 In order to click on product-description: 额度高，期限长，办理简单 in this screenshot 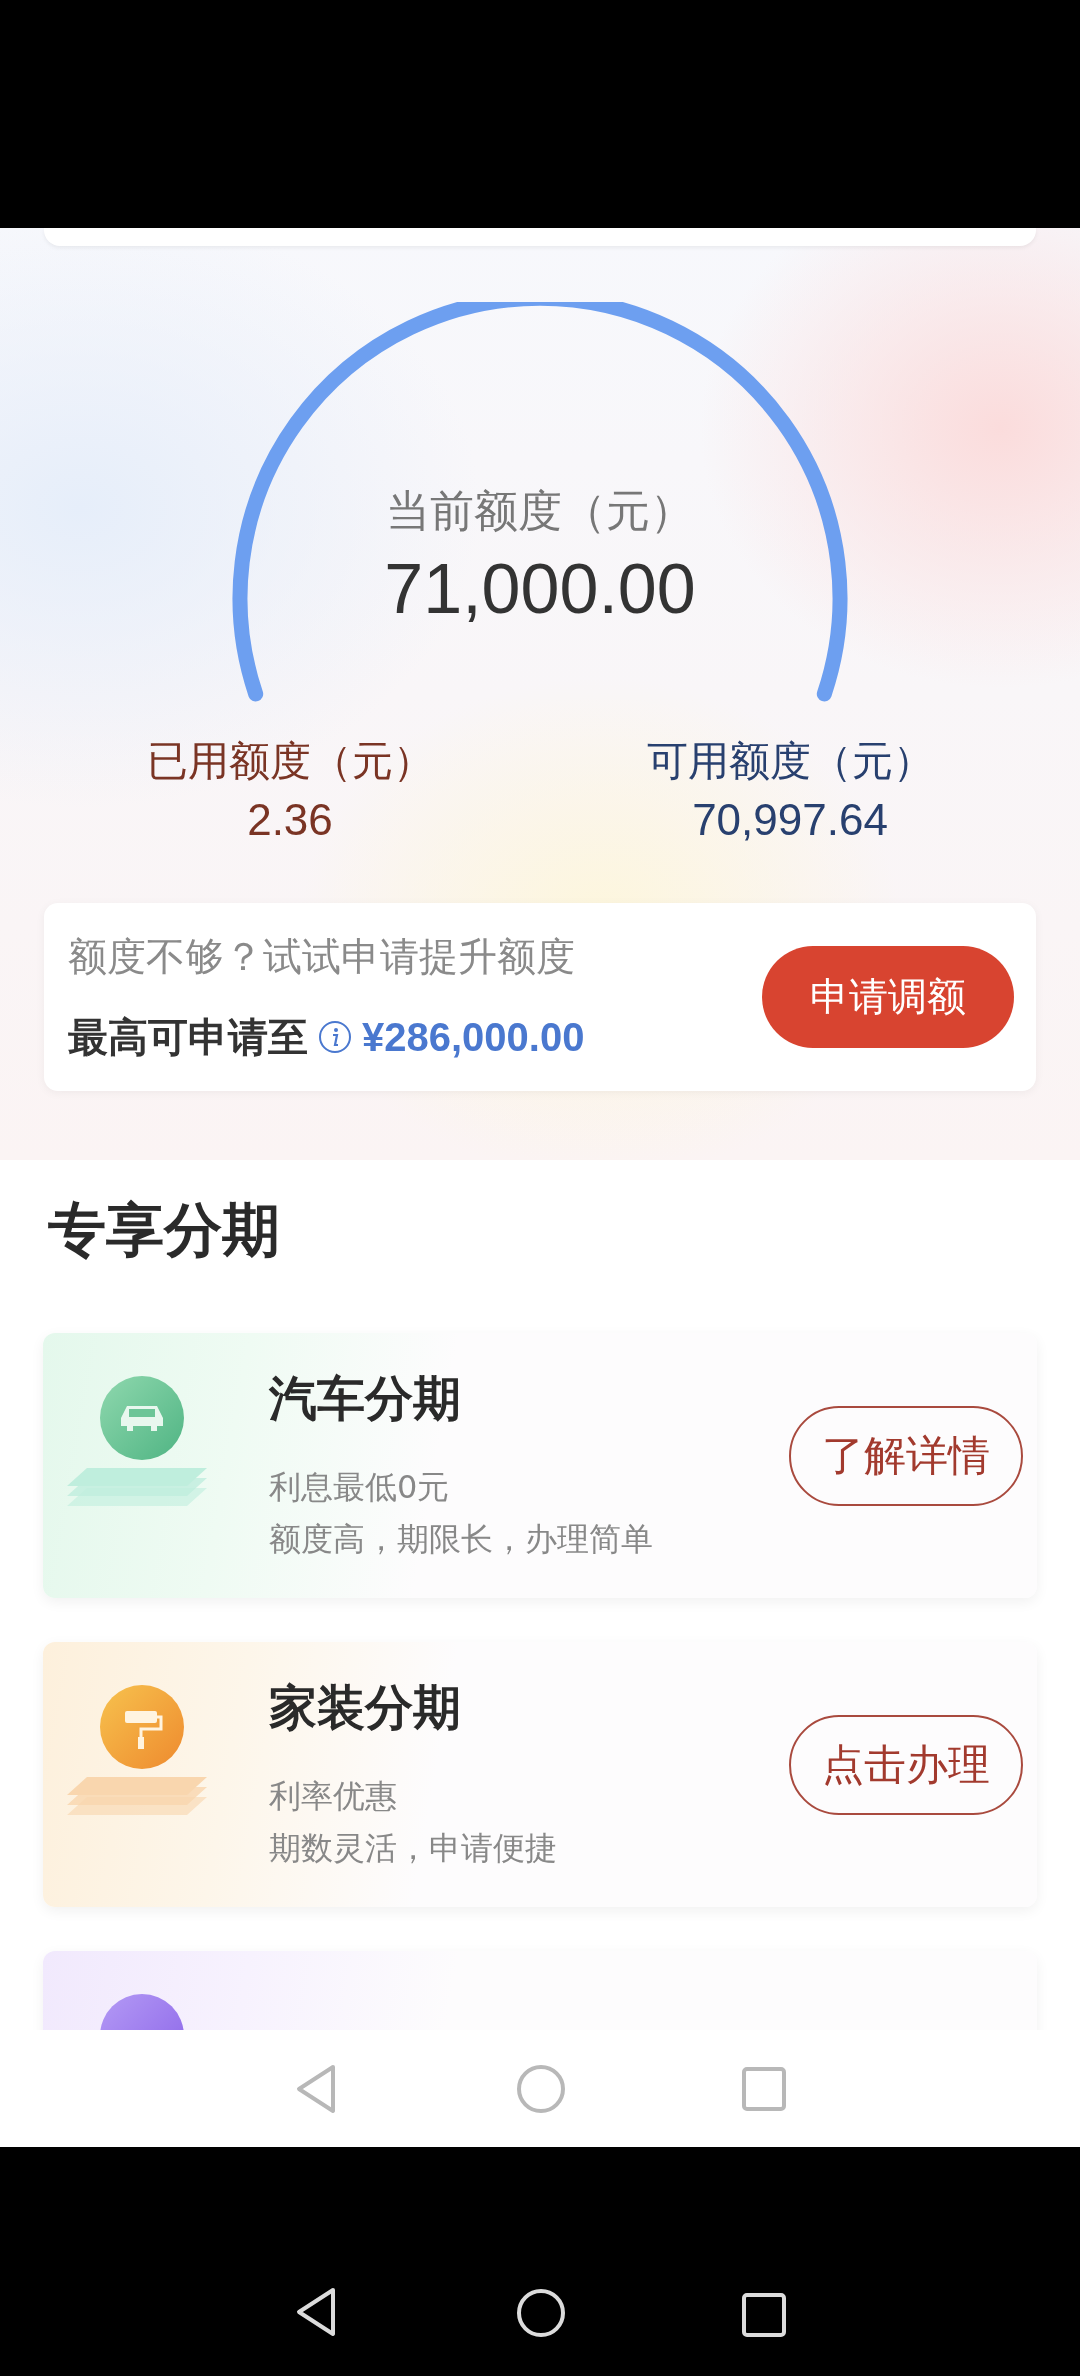, I will do `click(461, 1539)`.